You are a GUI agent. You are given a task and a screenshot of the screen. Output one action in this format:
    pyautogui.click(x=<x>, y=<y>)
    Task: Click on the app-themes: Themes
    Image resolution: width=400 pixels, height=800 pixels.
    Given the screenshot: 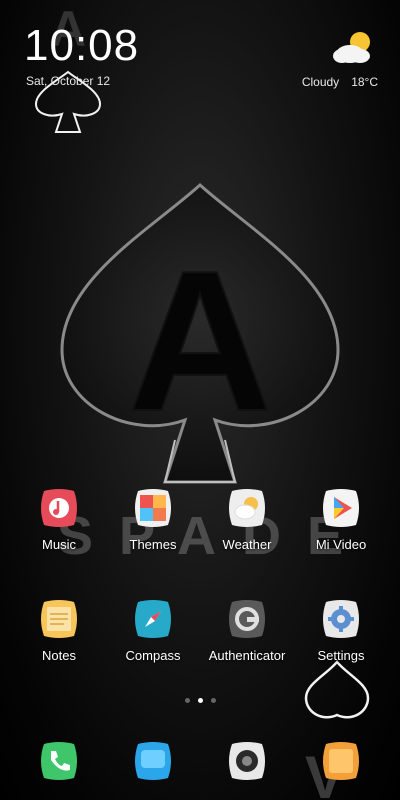 What is the action you would take?
    pyautogui.click(x=153, y=519)
    